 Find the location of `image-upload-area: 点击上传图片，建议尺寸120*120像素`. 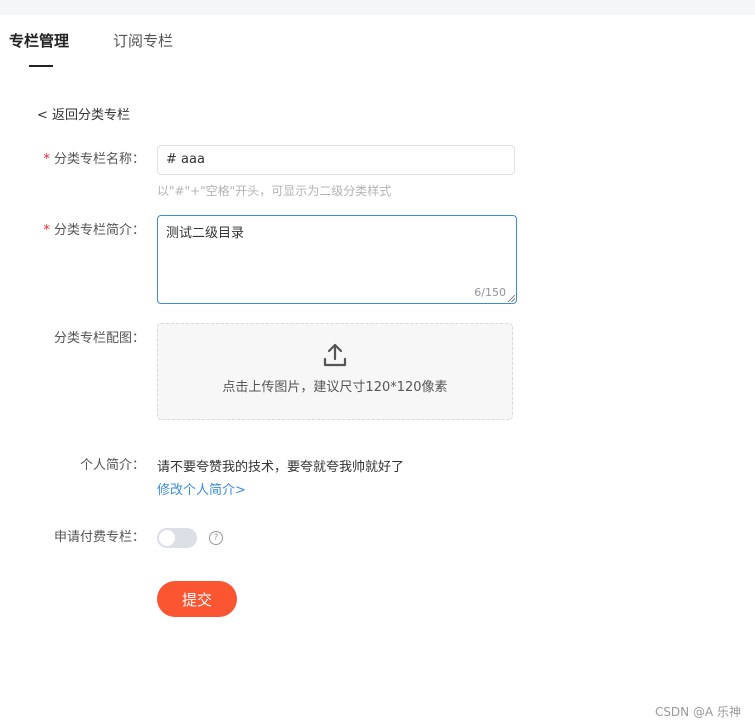

image-upload-area: 点击上传图片，建议尺寸120*120像素 is located at coordinates (335, 371).